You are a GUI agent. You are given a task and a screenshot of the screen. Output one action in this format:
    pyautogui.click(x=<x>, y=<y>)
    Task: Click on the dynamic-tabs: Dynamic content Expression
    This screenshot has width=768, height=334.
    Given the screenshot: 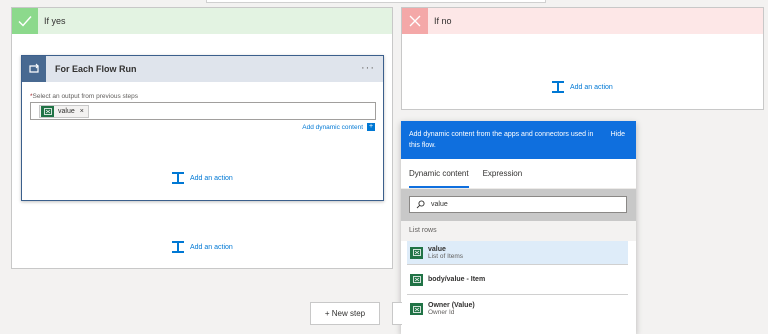 What is the action you would take?
    pyautogui.click(x=518, y=174)
    